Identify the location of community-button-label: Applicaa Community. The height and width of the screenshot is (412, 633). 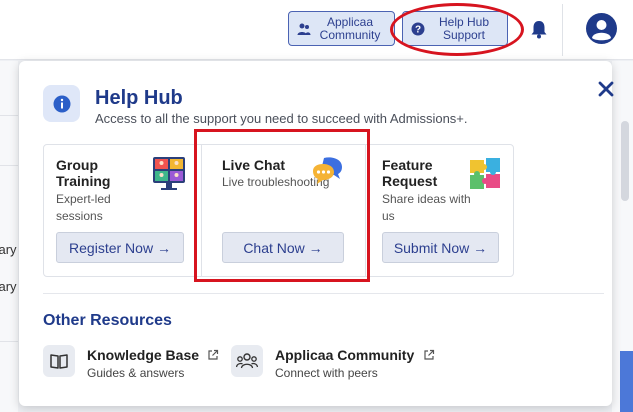
(350, 28).